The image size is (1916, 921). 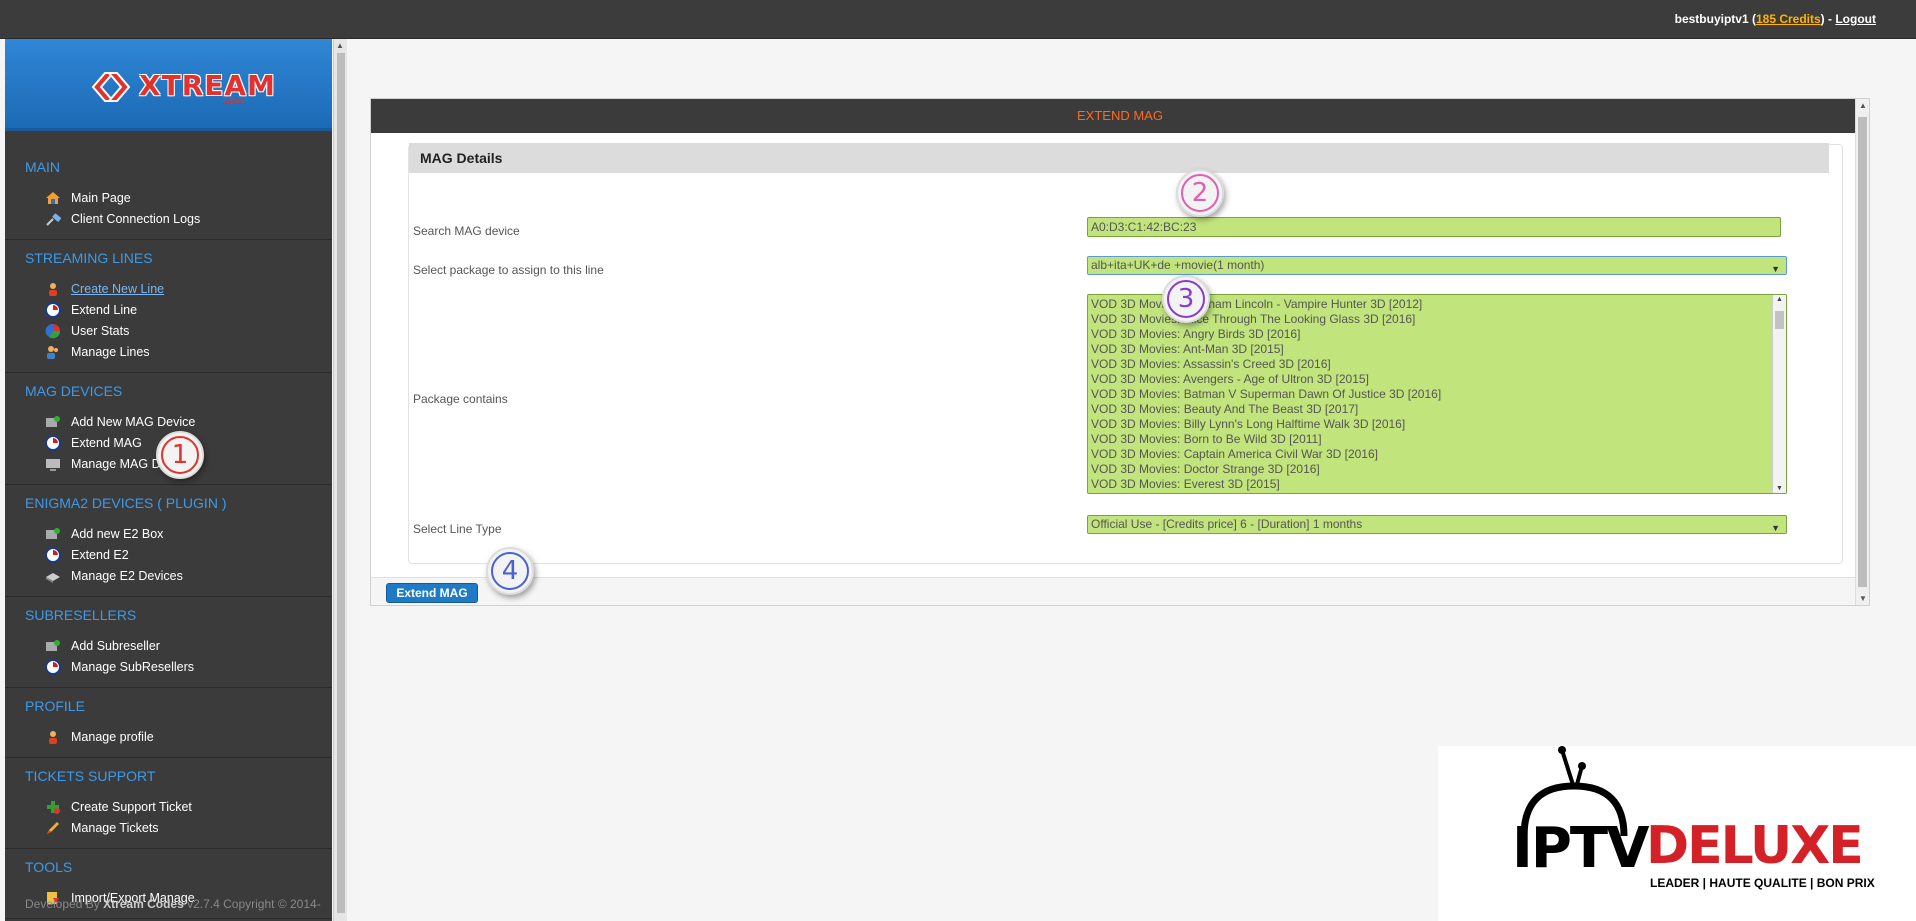 What do you see at coordinates (234, 102) in the screenshot?
I see `logo-subtext: CODES` at bounding box center [234, 102].